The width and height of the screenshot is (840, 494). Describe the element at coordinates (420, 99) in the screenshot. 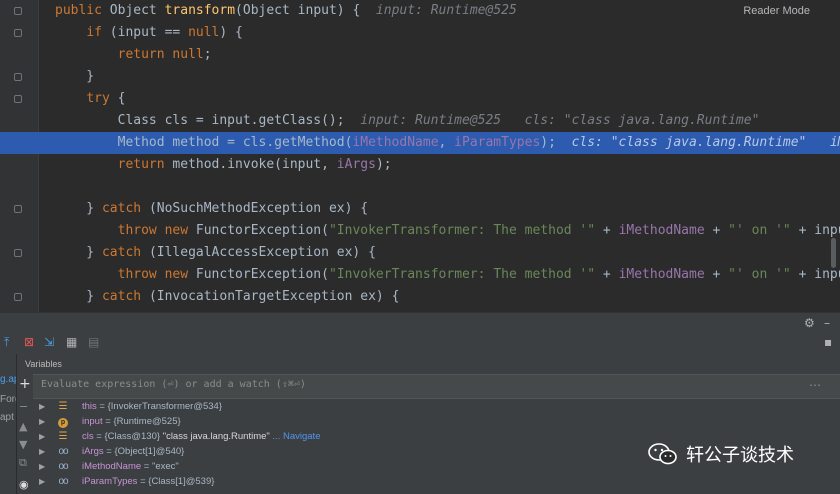

I see `code-line: try {` at that location.